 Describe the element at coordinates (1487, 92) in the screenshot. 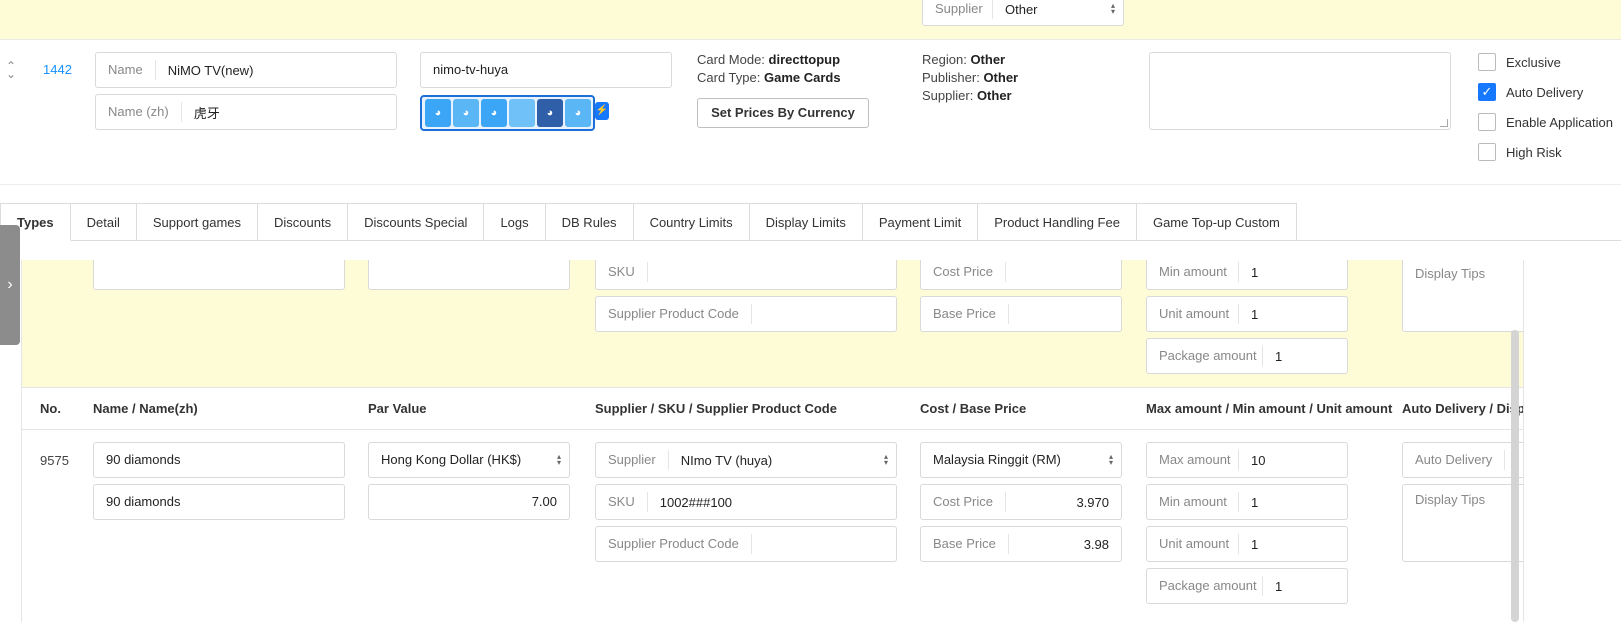

I see `checkmark-icon: ✓` at that location.